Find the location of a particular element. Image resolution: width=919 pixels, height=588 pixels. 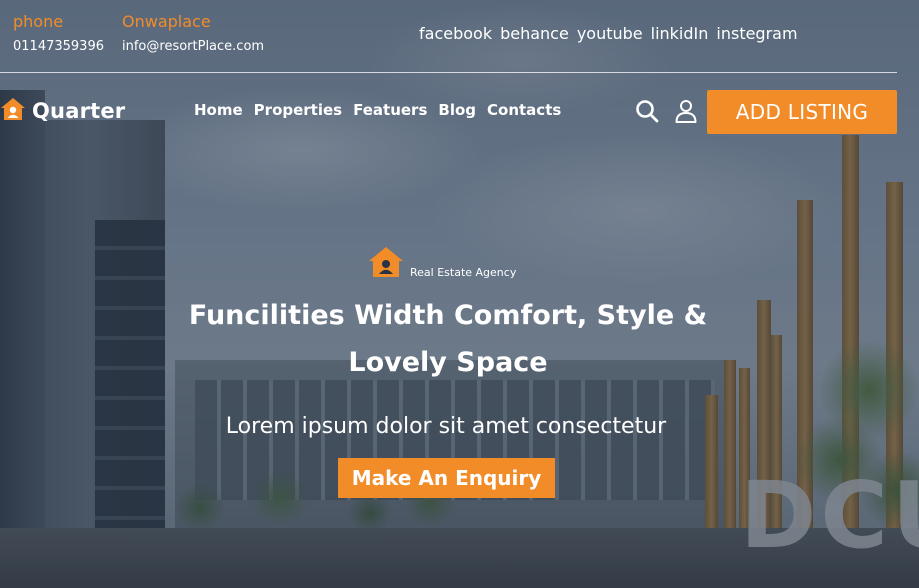

user-icon is located at coordinates (686, 111).